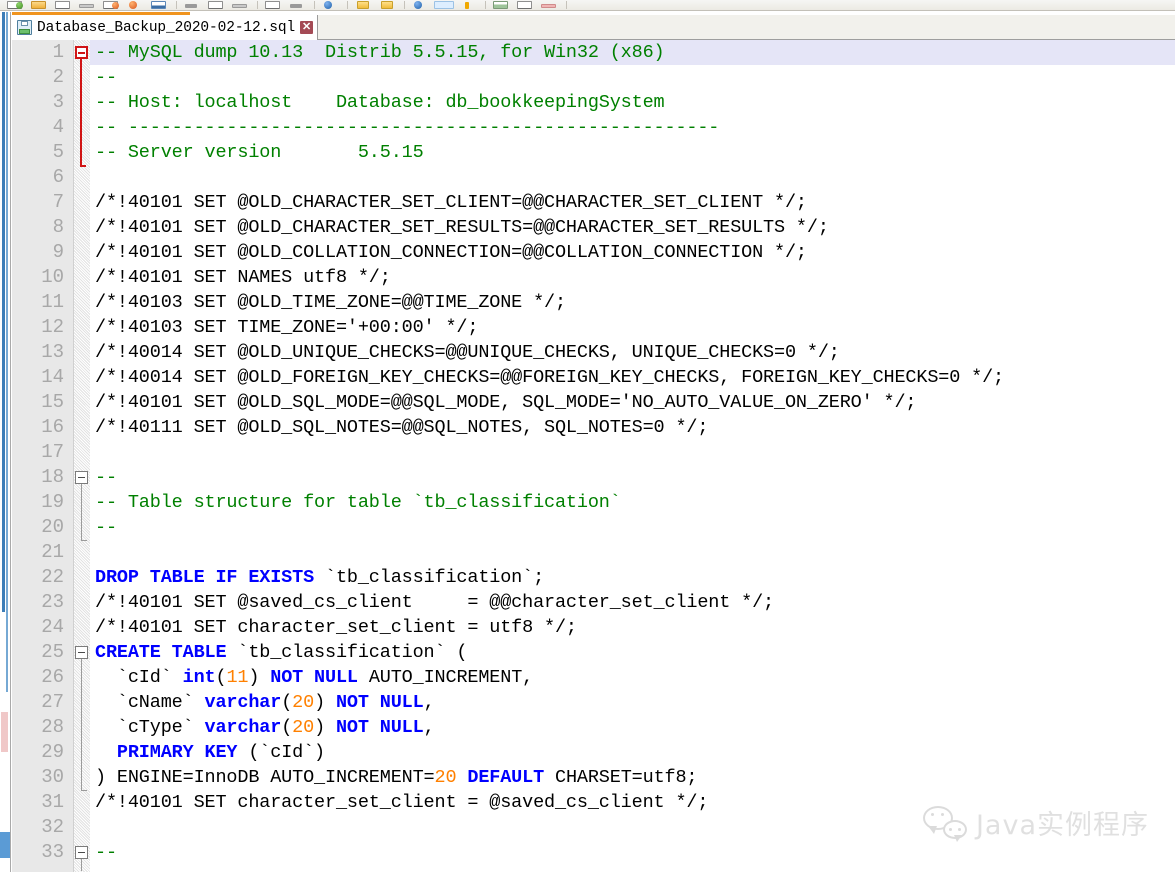 This screenshot has height=872, width=1175. Describe the element at coordinates (192, 5) in the screenshot. I see `cut-button` at that location.